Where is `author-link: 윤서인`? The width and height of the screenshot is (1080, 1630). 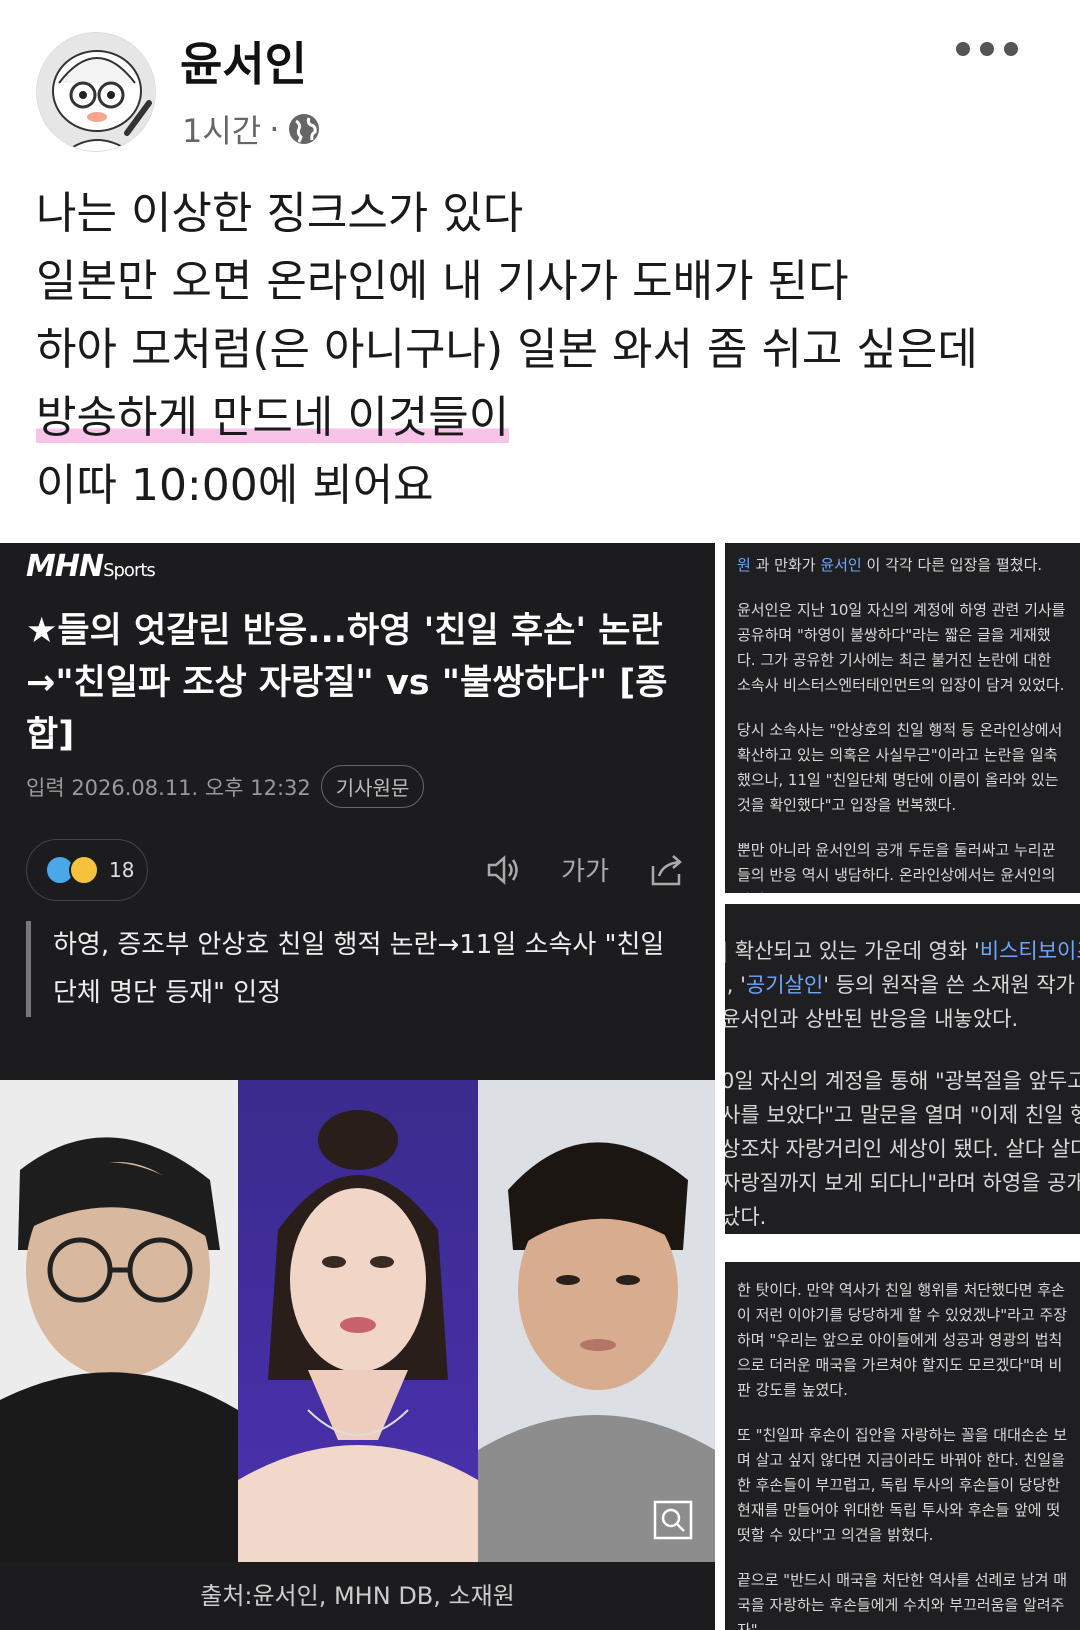 author-link: 윤서인 is located at coordinates (840, 565).